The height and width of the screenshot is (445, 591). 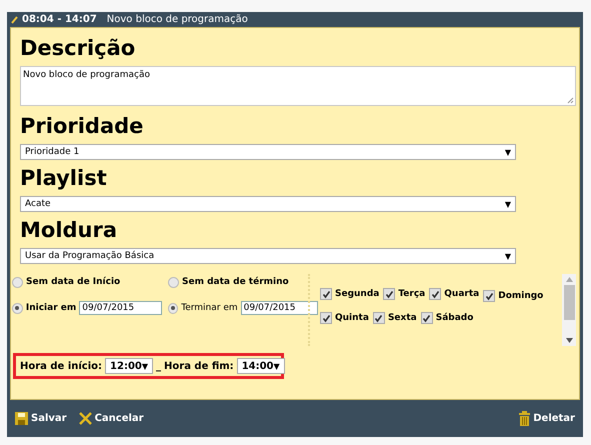 What do you see at coordinates (41, 418) in the screenshot?
I see `save-button: Salvar` at bounding box center [41, 418].